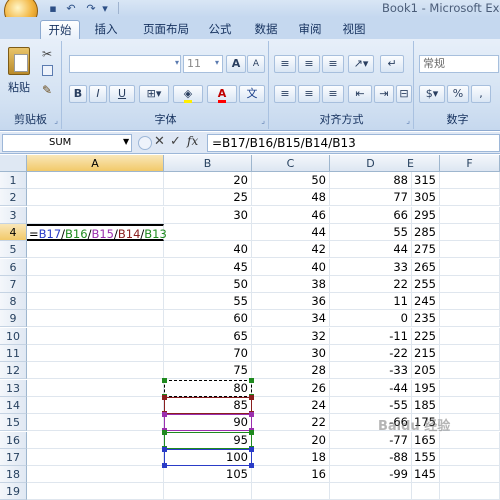  I want to click on accounting-button: $▾, so click(432, 94).